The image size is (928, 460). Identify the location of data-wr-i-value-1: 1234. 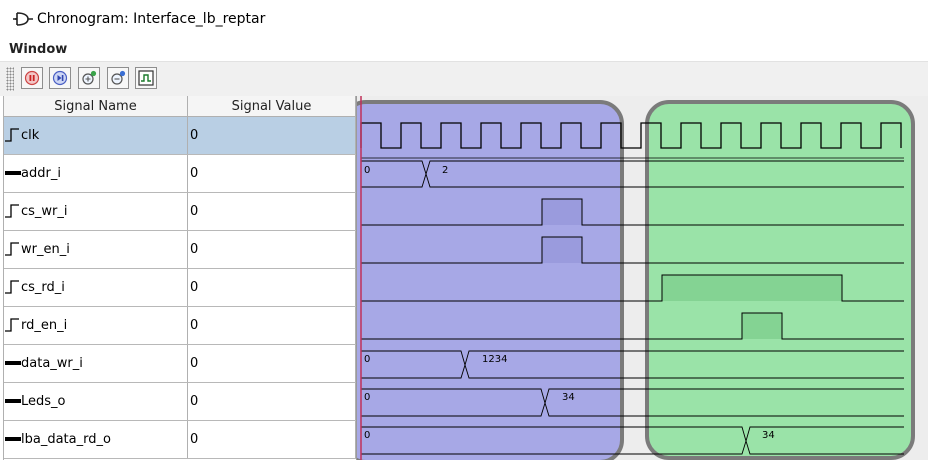
(494, 359).